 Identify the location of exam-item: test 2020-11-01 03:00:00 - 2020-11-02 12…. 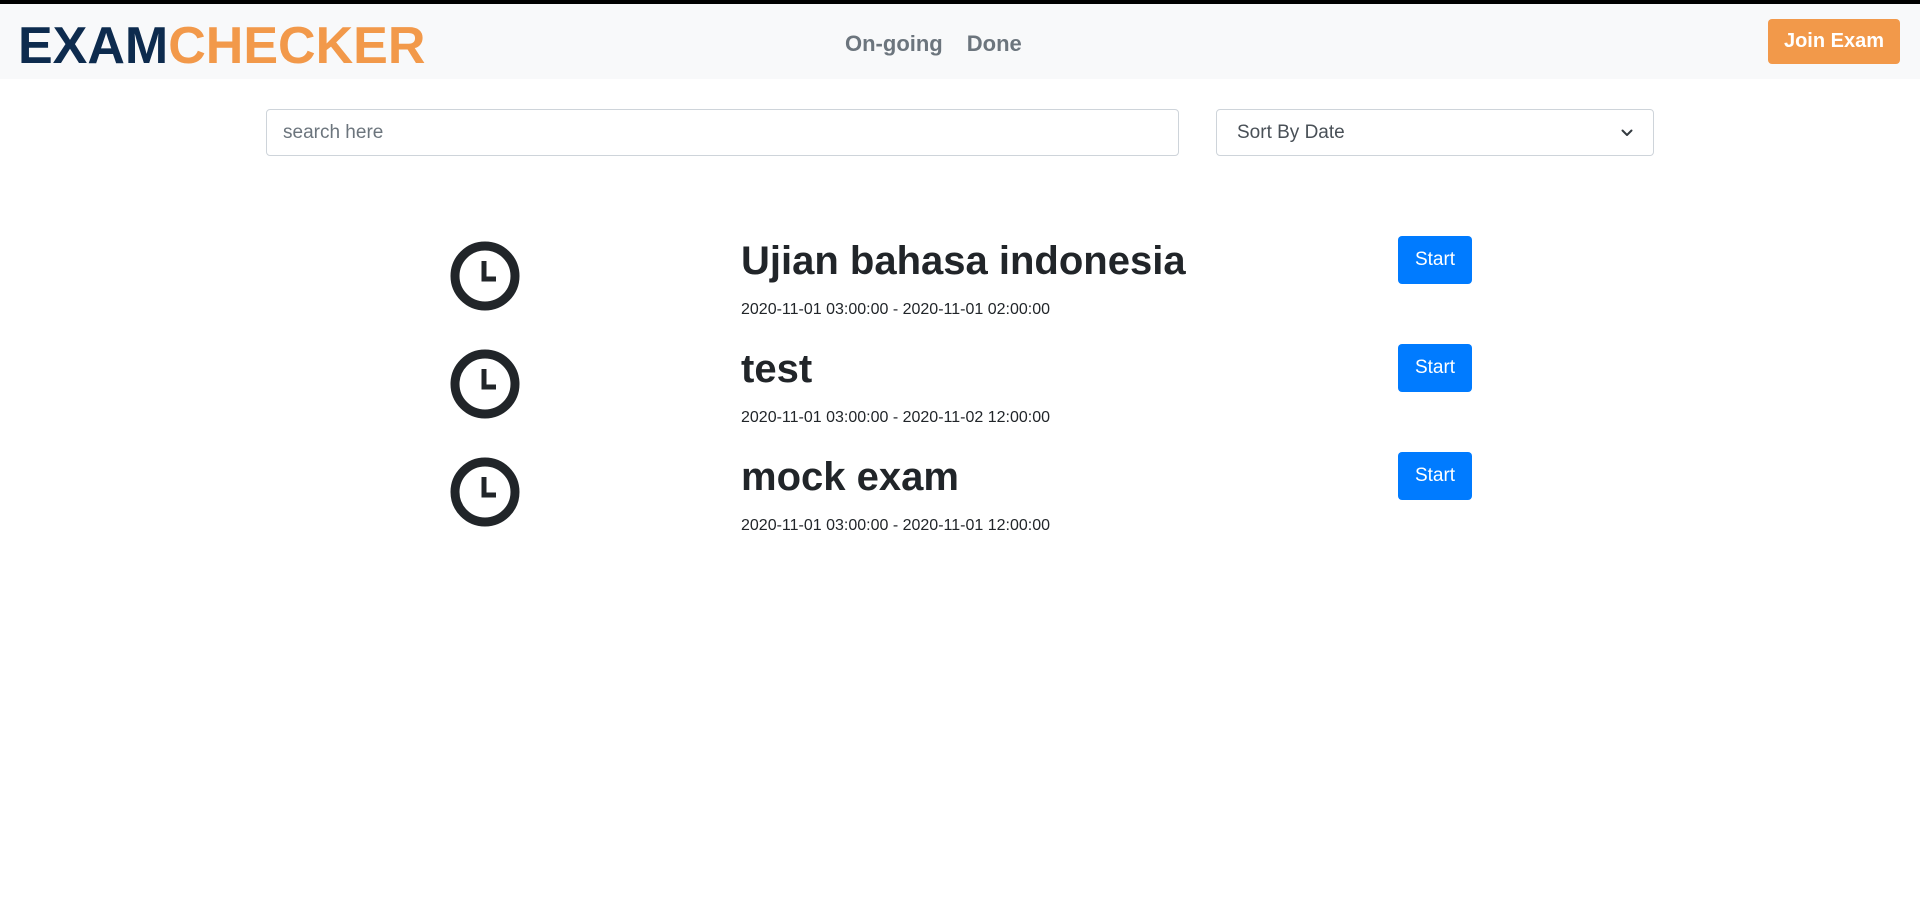
(960, 392).